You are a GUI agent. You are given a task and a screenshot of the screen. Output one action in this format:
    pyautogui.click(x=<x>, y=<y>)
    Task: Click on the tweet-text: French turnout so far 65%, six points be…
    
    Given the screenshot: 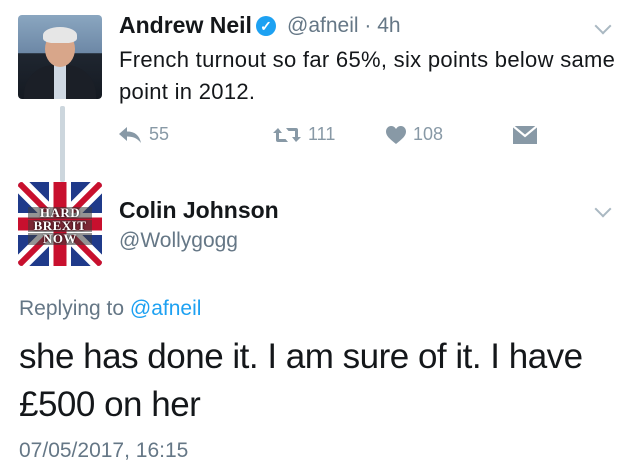 What is the action you would take?
    pyautogui.click(x=367, y=75)
    